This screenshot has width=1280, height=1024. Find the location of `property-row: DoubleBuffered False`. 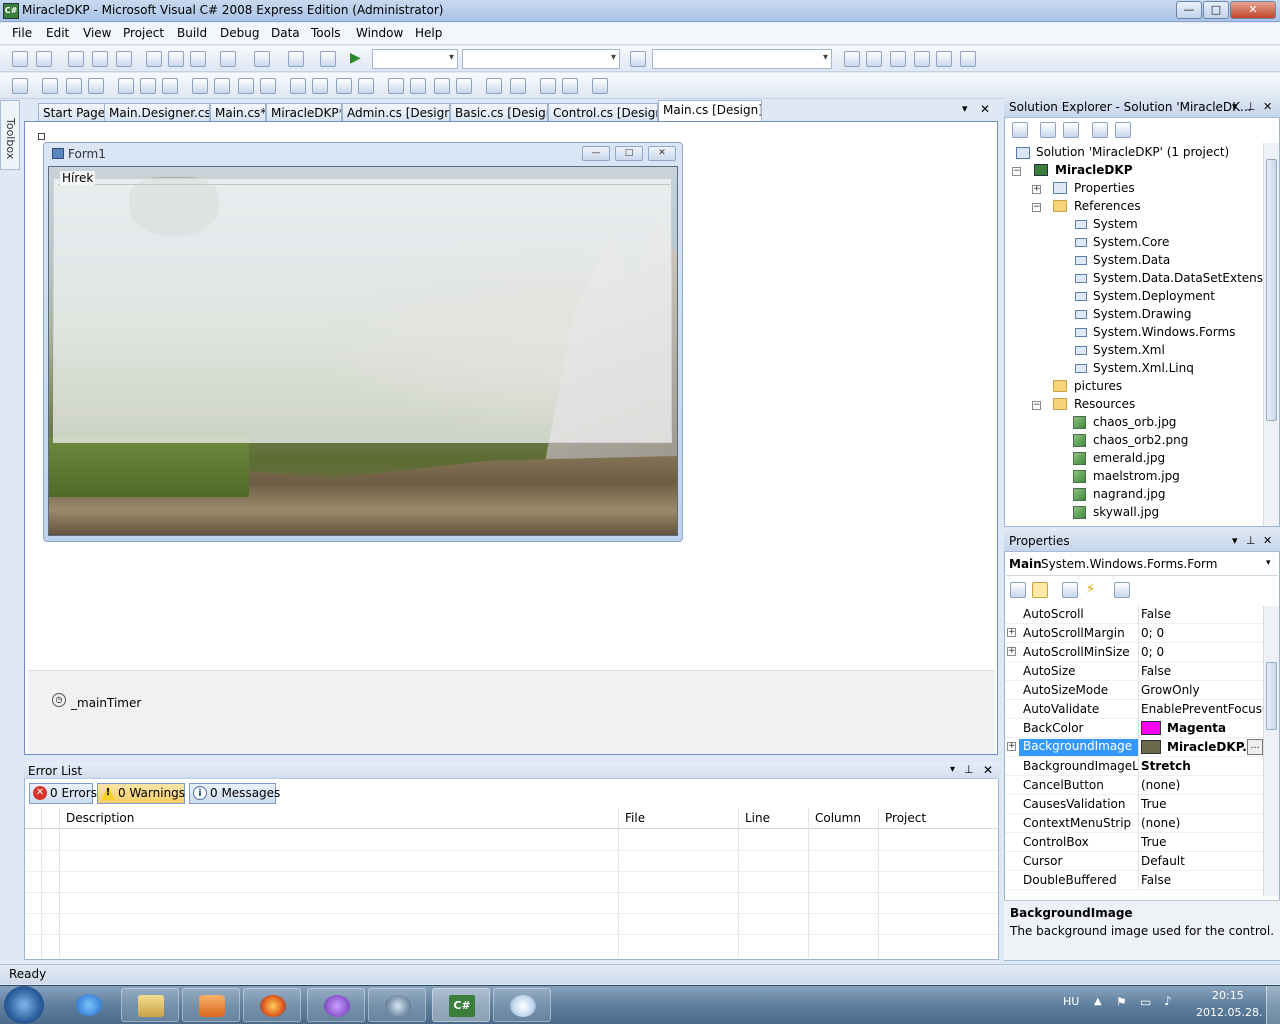

property-row: DoubleBuffered False is located at coordinates (1134, 880).